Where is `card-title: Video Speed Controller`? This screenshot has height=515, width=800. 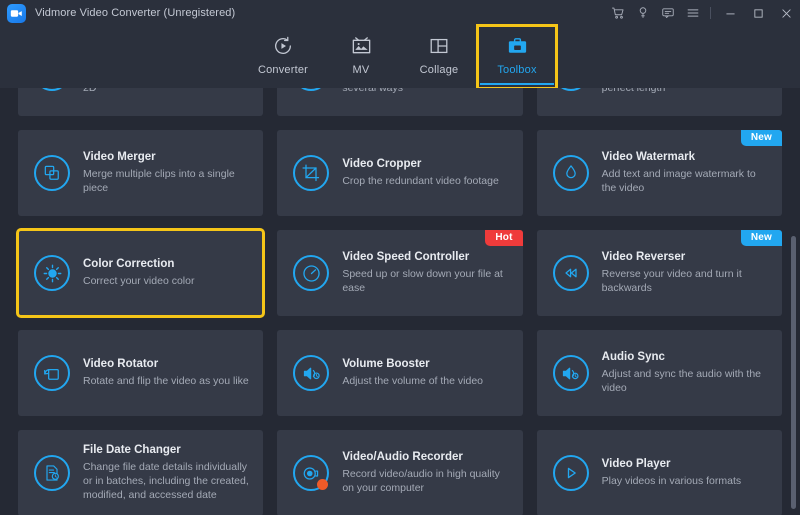 card-title: Video Speed Controller is located at coordinates (406, 256).